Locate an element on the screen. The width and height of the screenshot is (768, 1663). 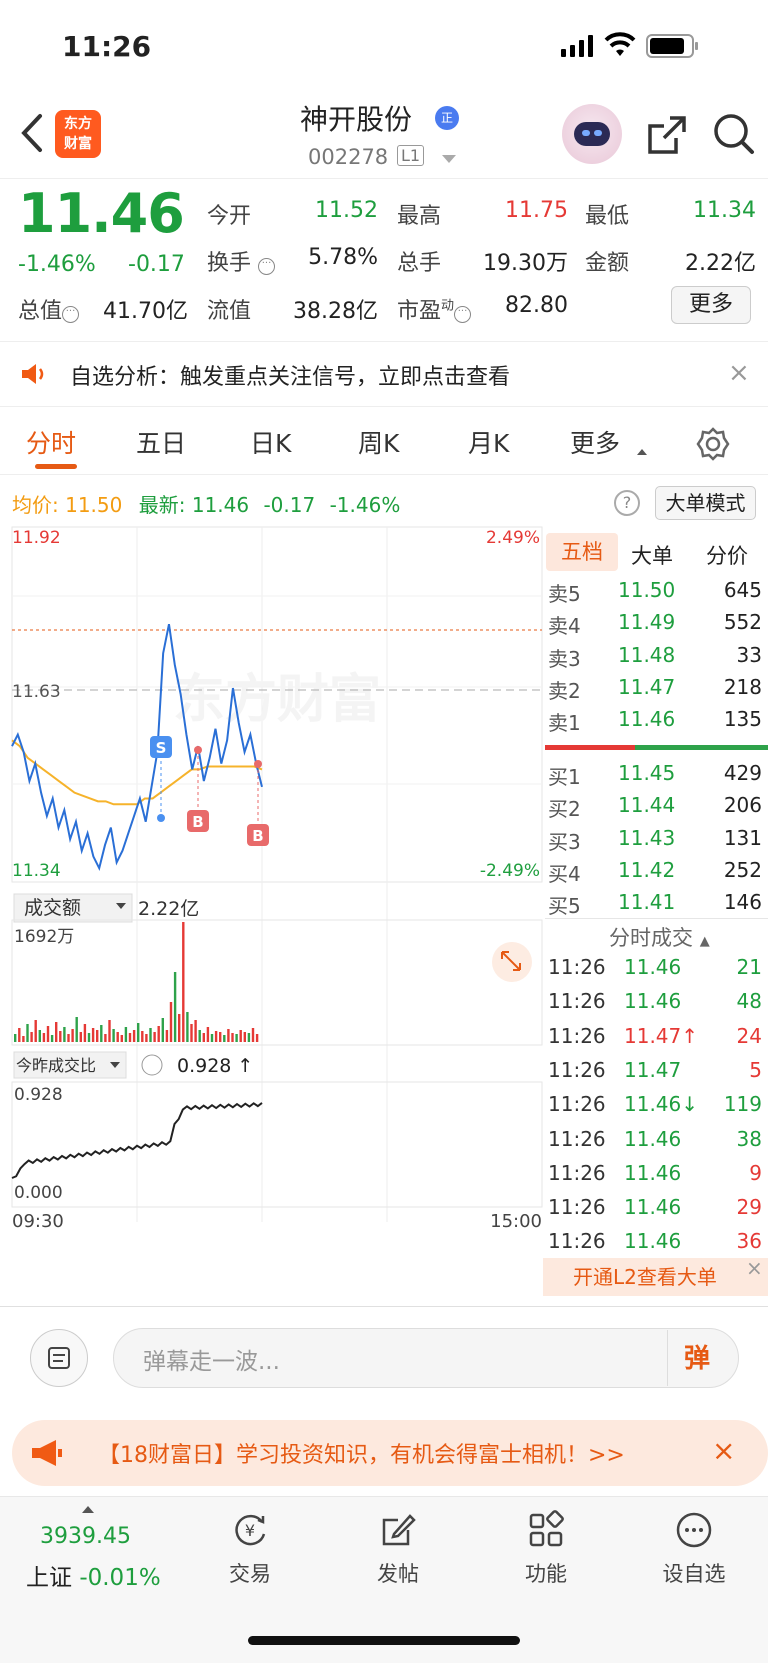
ratio-value: 0.928 ↑ is located at coordinates (215, 1066).